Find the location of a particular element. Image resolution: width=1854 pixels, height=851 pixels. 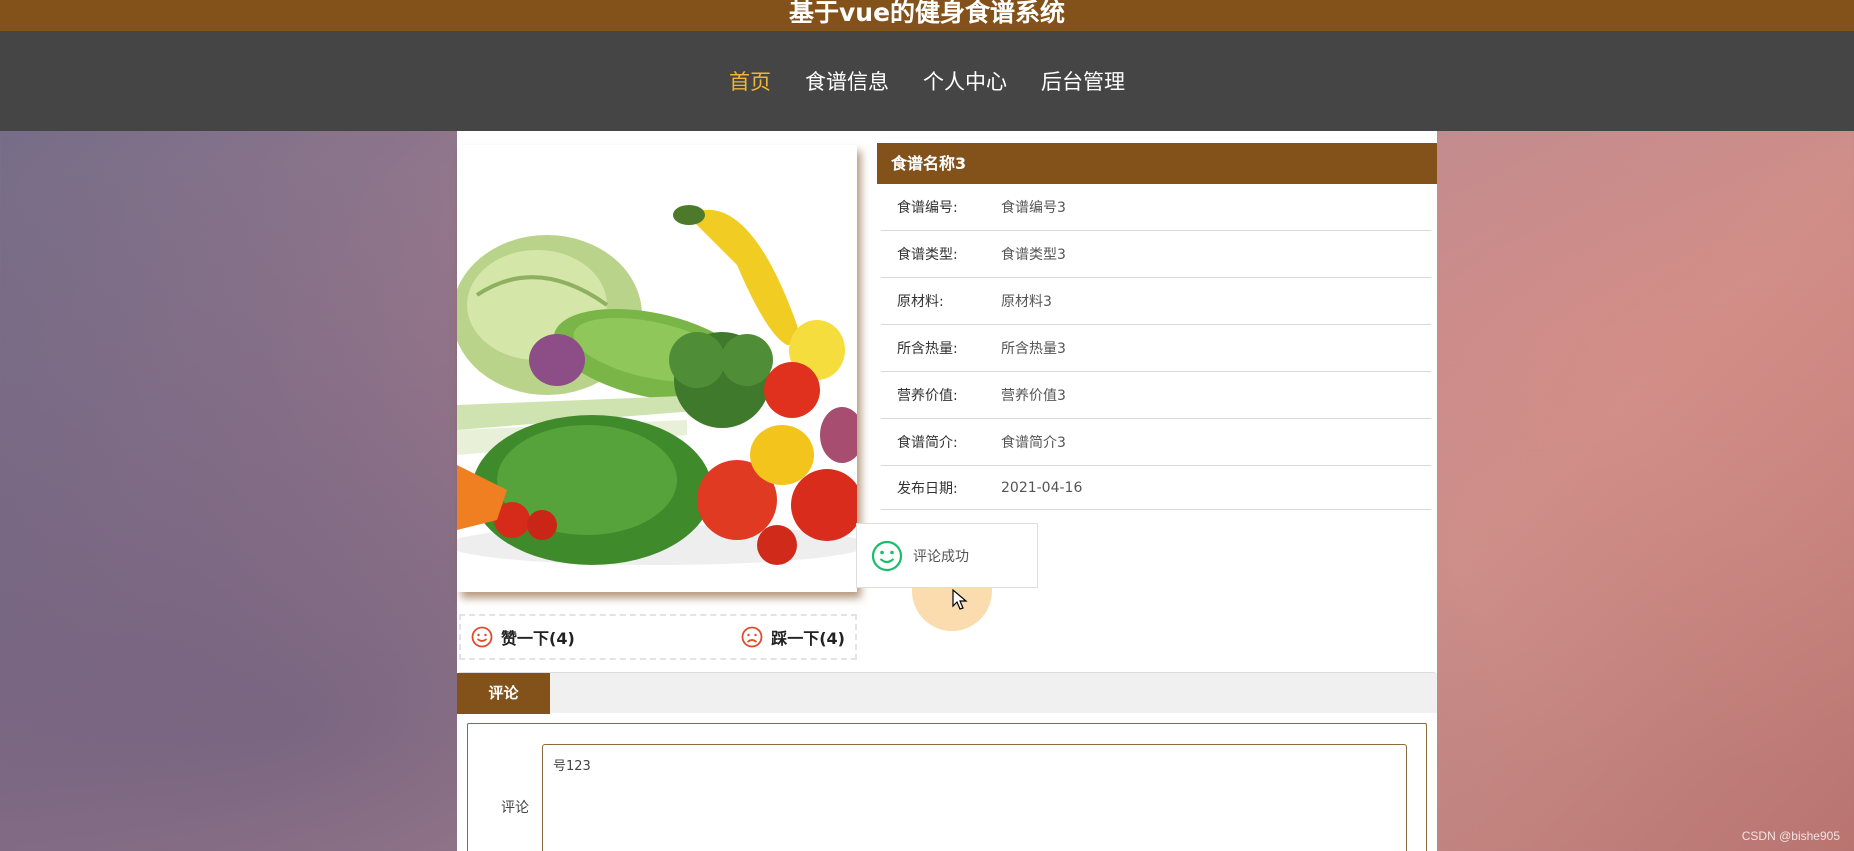

info-label: 食谱类型: is located at coordinates (927, 255).